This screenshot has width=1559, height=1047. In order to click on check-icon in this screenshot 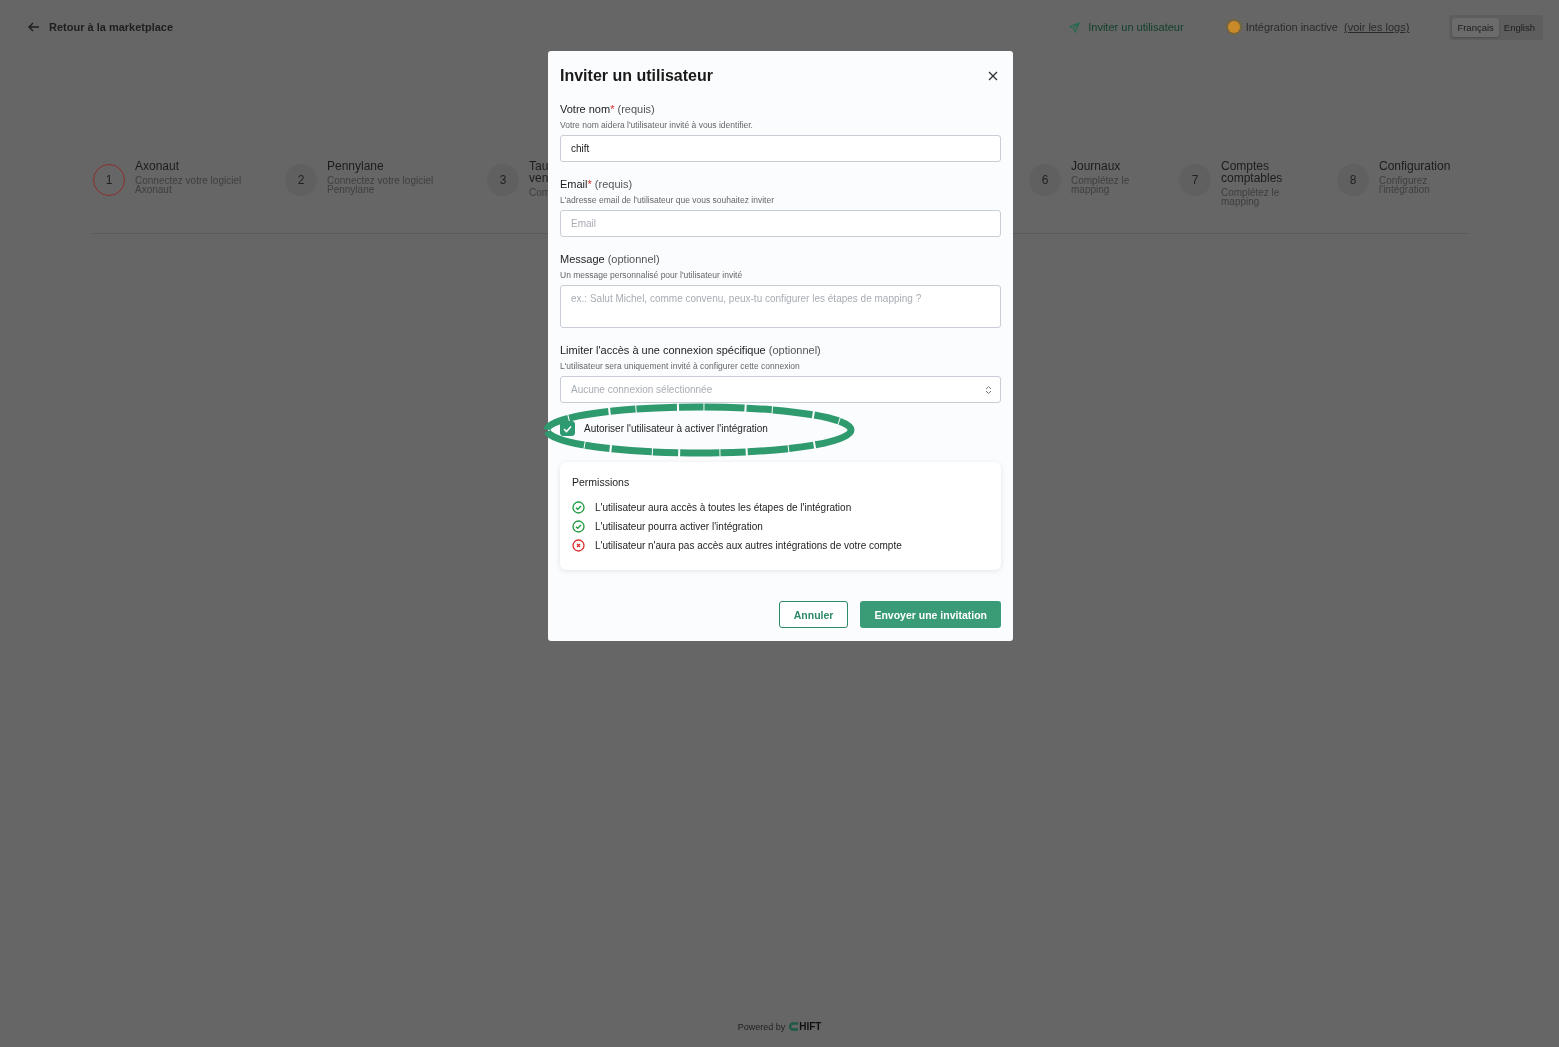, I will do `click(567, 428)`.